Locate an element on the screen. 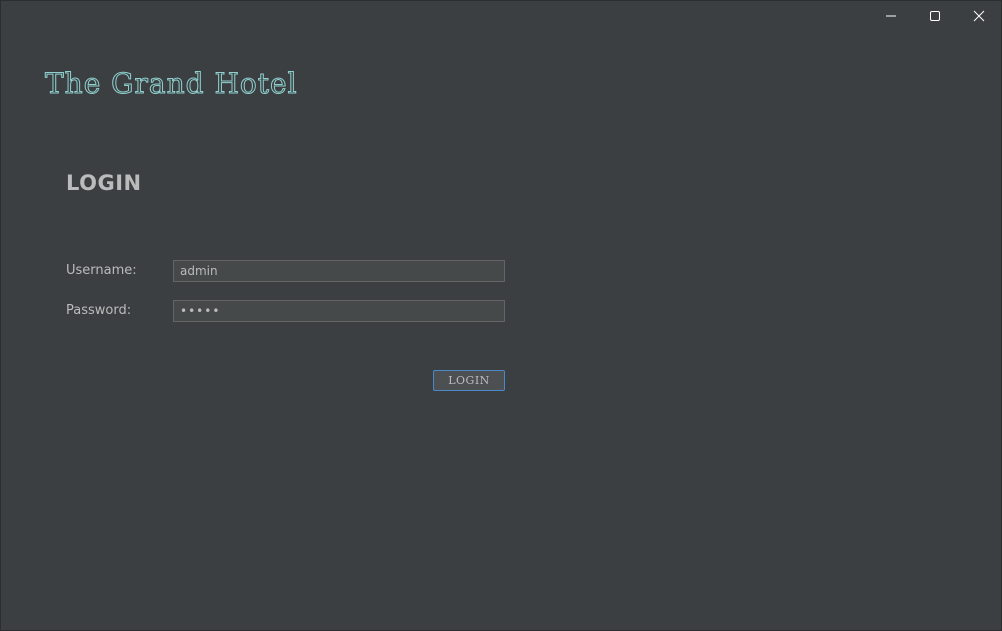  maximize-button is located at coordinates (935, 16).